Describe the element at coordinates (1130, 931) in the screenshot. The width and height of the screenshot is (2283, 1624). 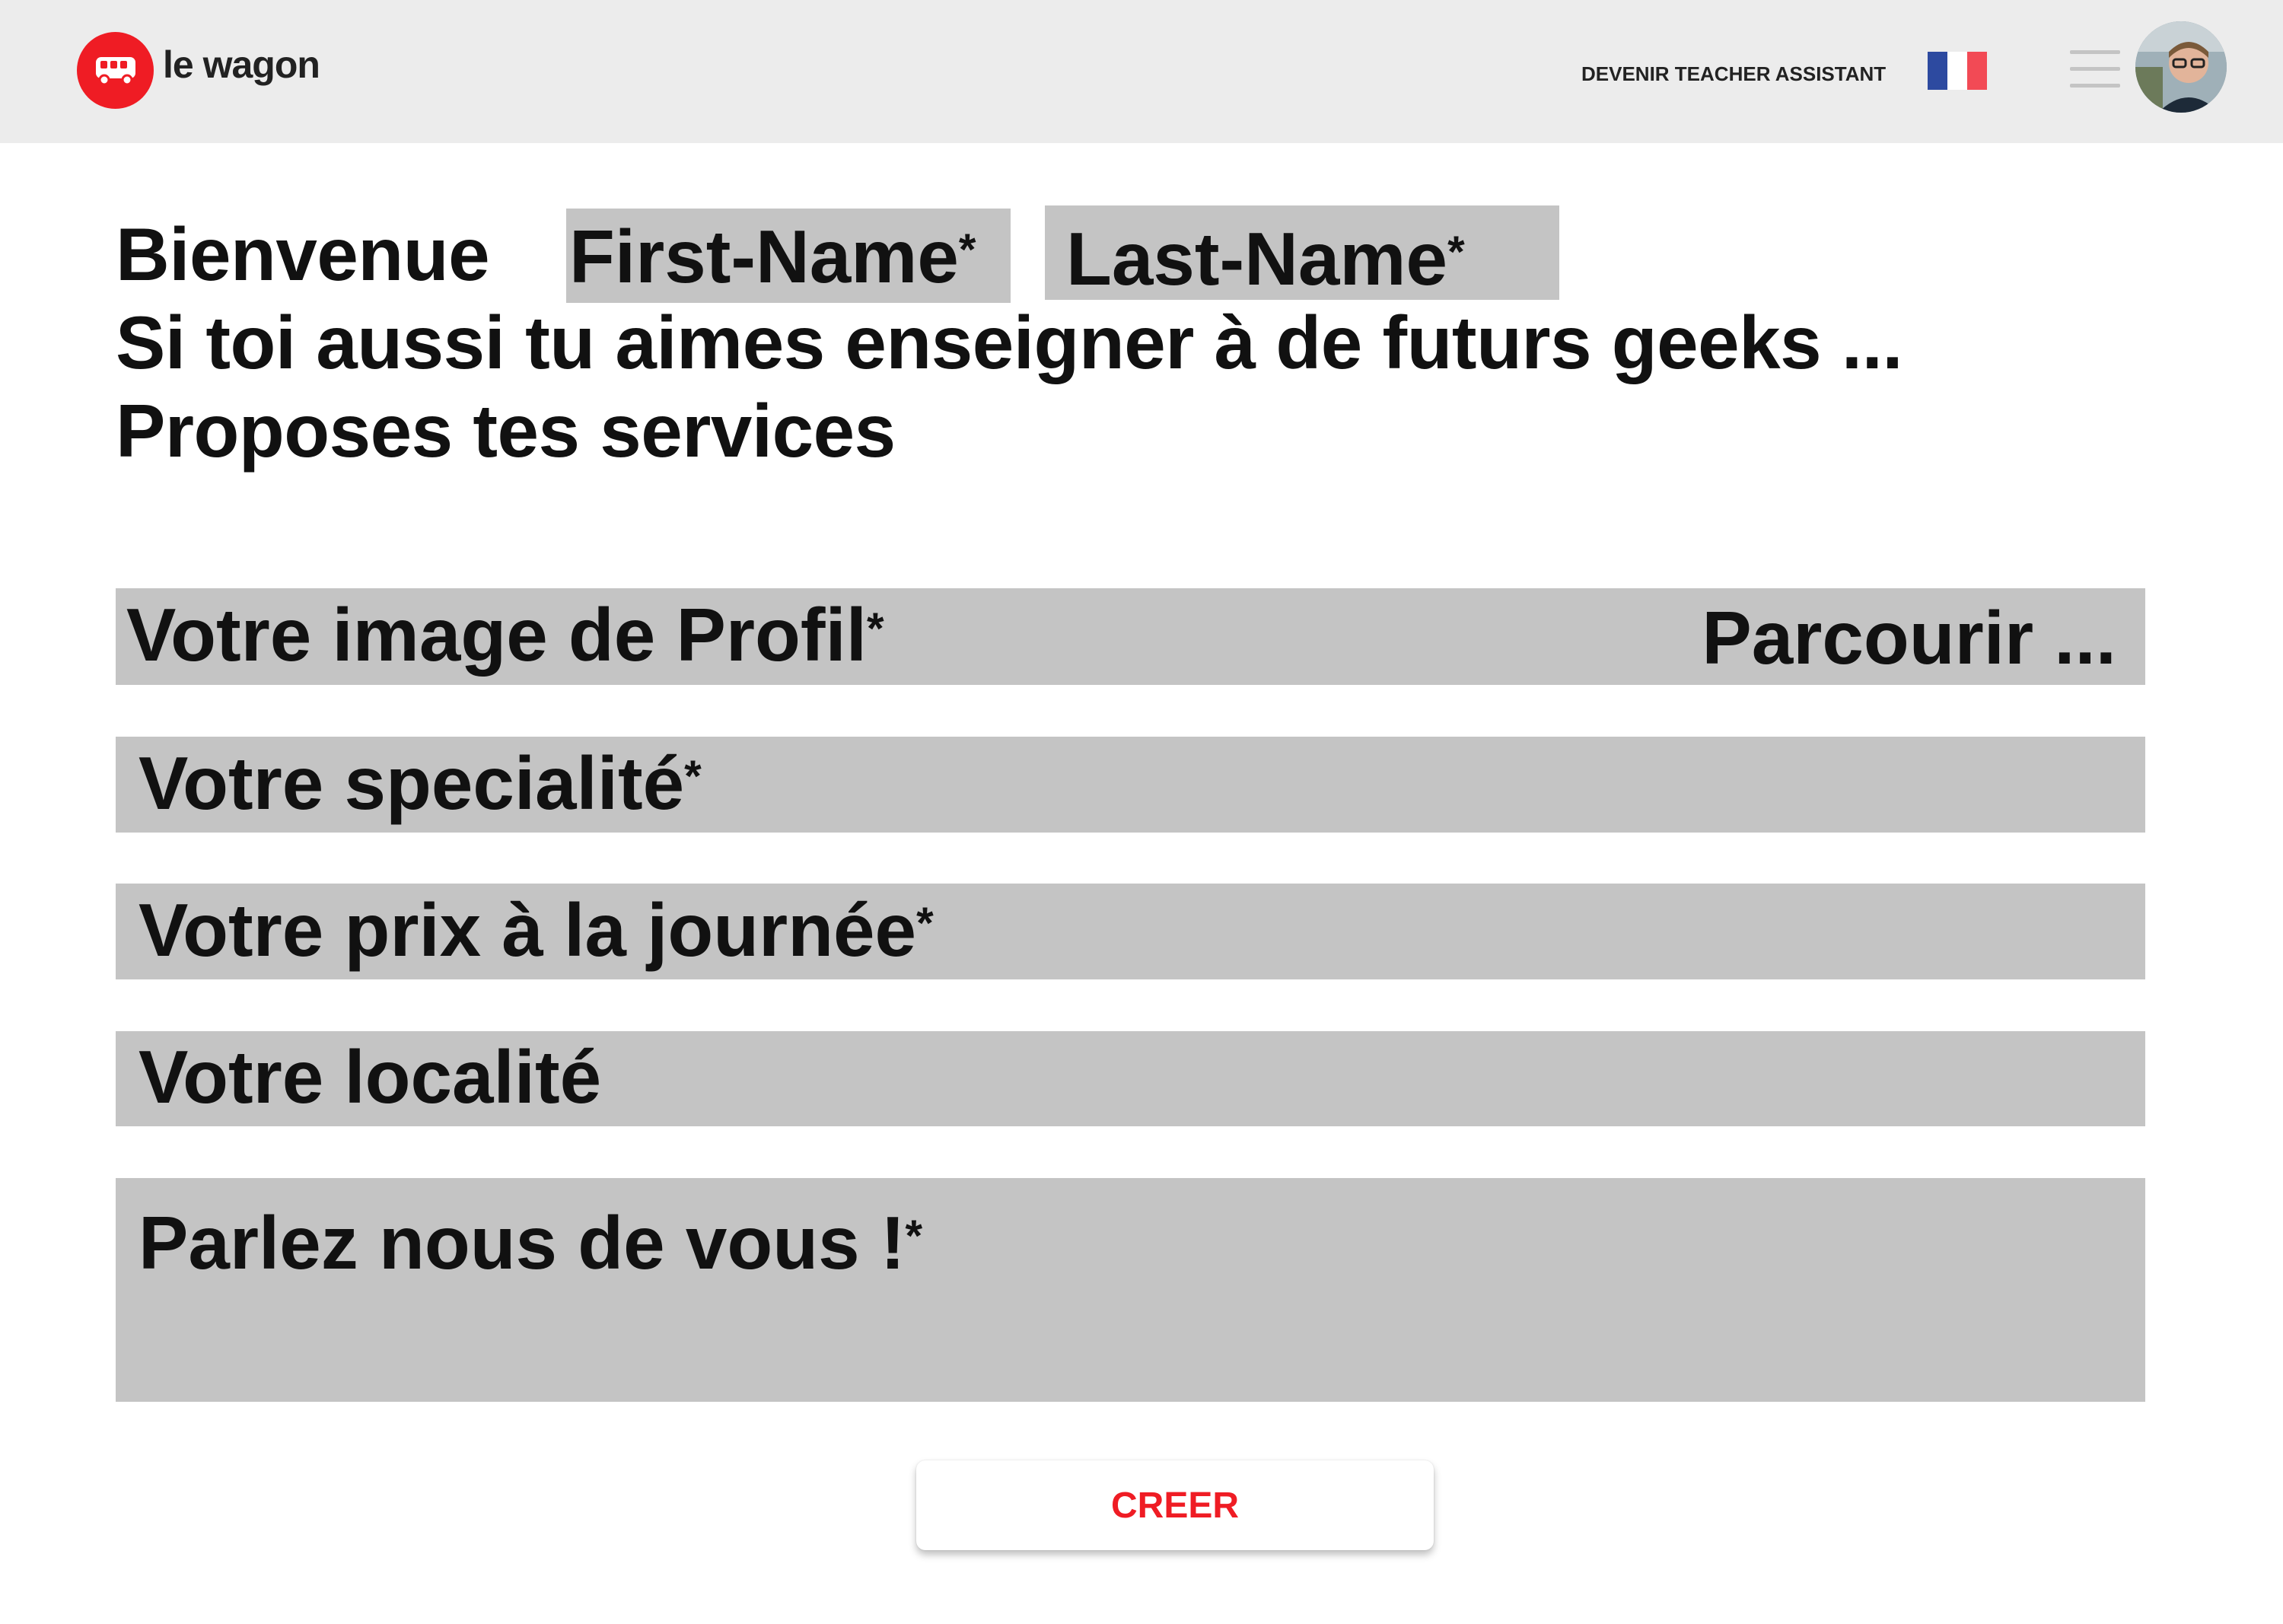
I see `daily-price-field: Votre prix à la journée*` at that location.